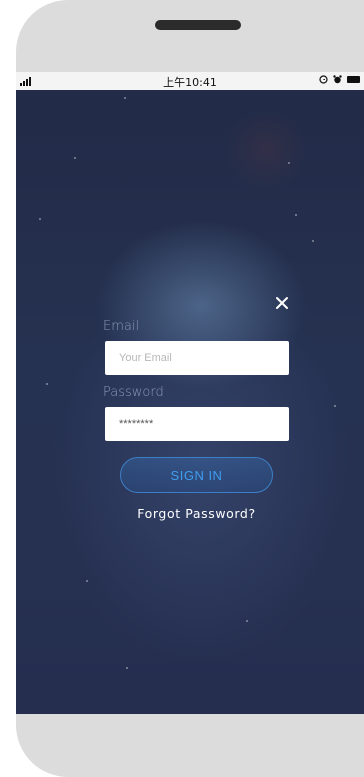  Describe the element at coordinates (196, 475) in the screenshot. I see `sign-in-button: SIGN IN` at that location.